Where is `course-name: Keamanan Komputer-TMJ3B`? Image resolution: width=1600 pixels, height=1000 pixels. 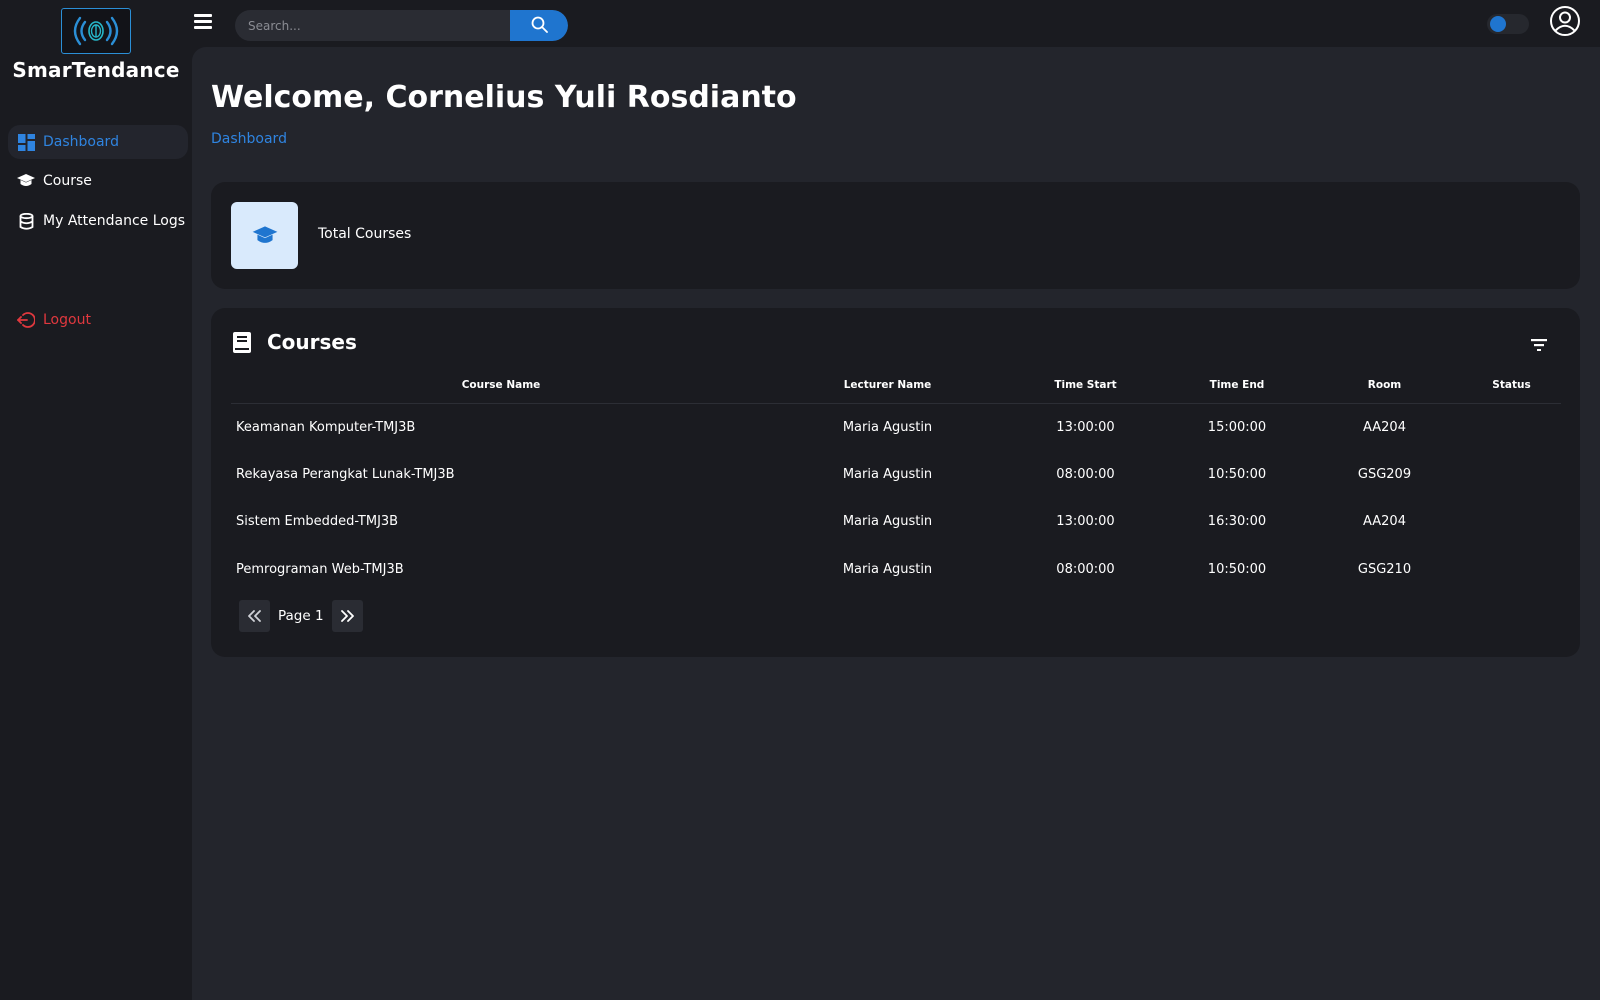 course-name: Keamanan Komputer-TMJ3B is located at coordinates (326, 427).